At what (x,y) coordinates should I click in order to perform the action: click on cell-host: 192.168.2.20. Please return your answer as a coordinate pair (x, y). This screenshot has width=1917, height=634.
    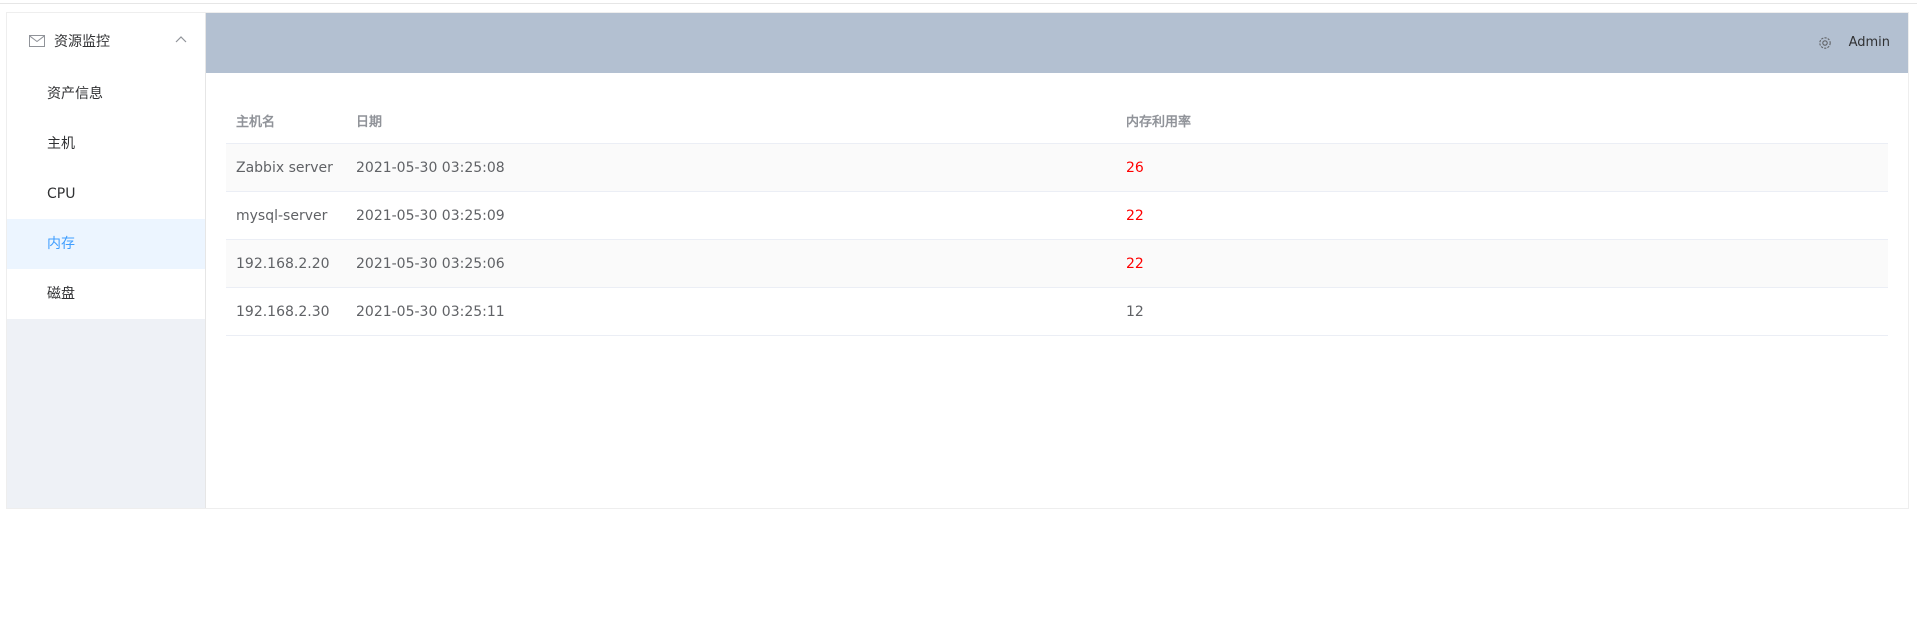
    Looking at the image, I should click on (286, 263).